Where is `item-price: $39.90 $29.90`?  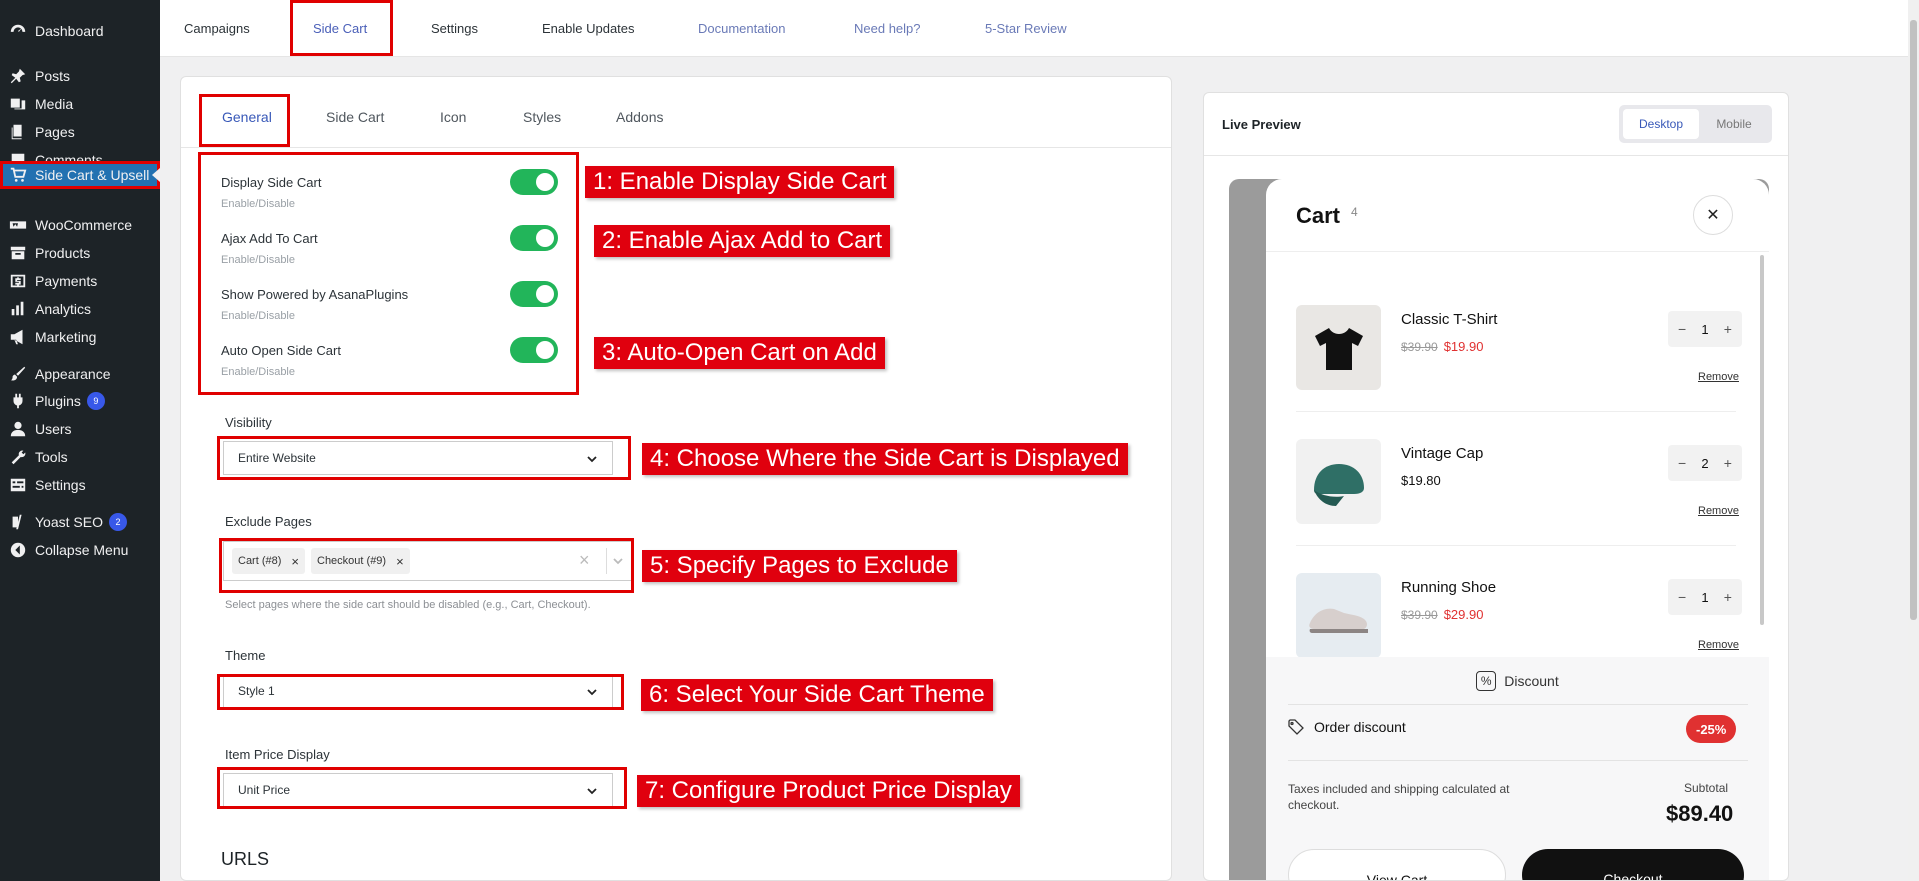
item-price: $39.90 $29.90 is located at coordinates (1442, 614).